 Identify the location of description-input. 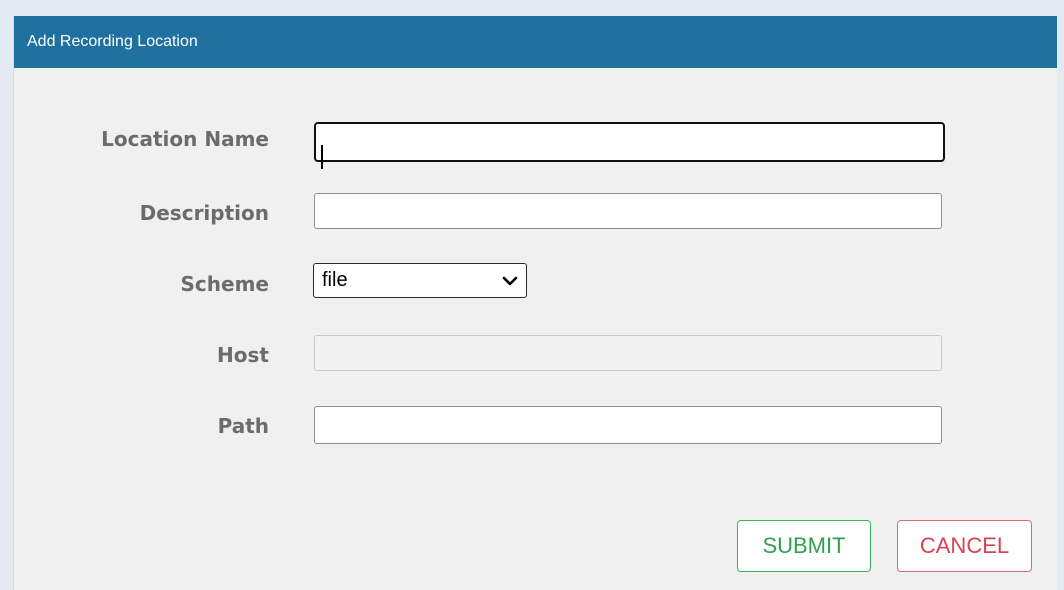
(628, 211).